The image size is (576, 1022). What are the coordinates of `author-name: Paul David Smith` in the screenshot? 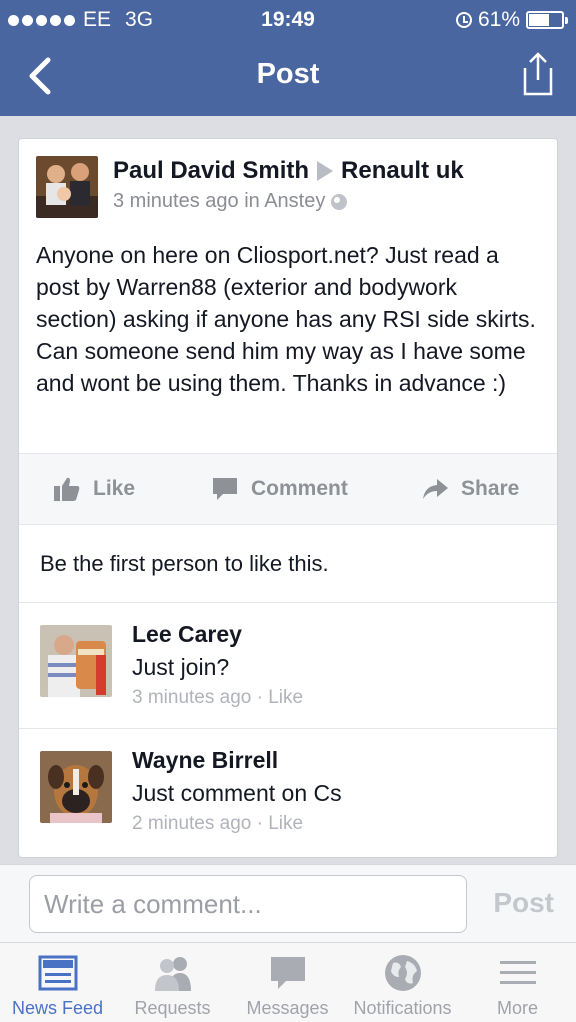 It's located at (211, 171).